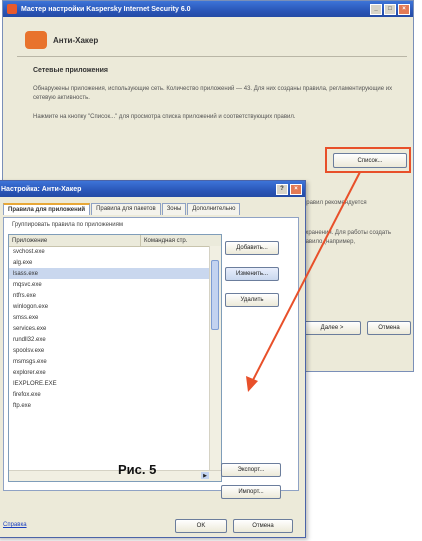 Image resolution: width=422 pixels, height=541 pixels. What do you see at coordinates (303, 281) in the screenshot?
I see `annotation-arrow` at bounding box center [303, 281].